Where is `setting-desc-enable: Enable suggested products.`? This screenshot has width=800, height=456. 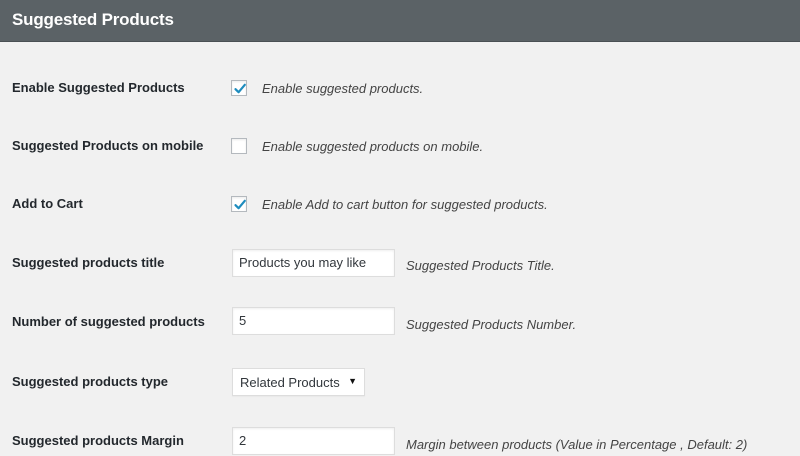
setting-desc-enable: Enable suggested products. is located at coordinates (343, 88).